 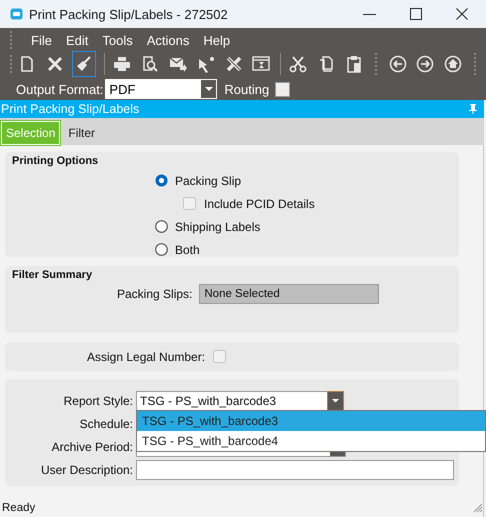 What do you see at coordinates (91, 447) in the screenshot?
I see `field-label: Archive Period:` at bounding box center [91, 447].